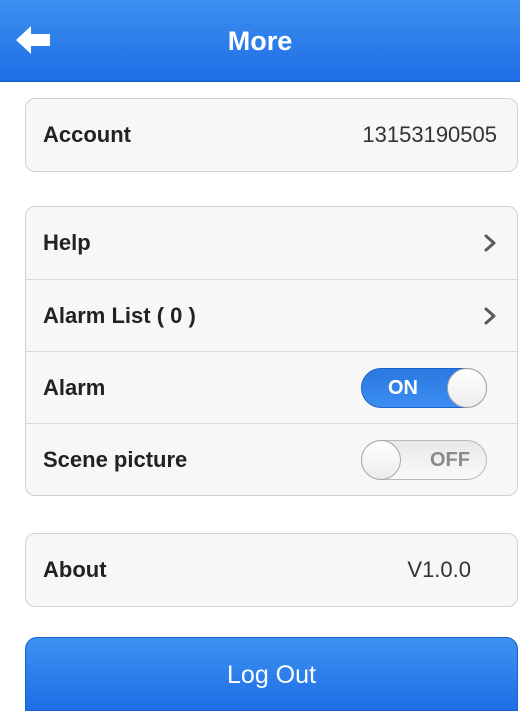 The image size is (520, 712). I want to click on help-row: Help, so click(271, 243).